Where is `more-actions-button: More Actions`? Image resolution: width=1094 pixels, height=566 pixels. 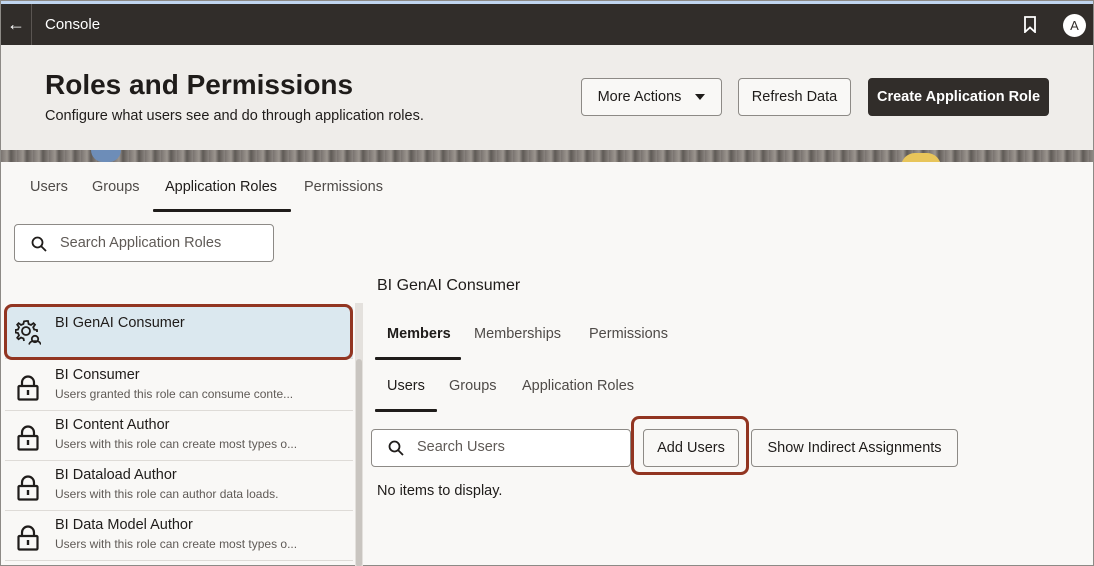
more-actions-button: More Actions is located at coordinates (651, 97).